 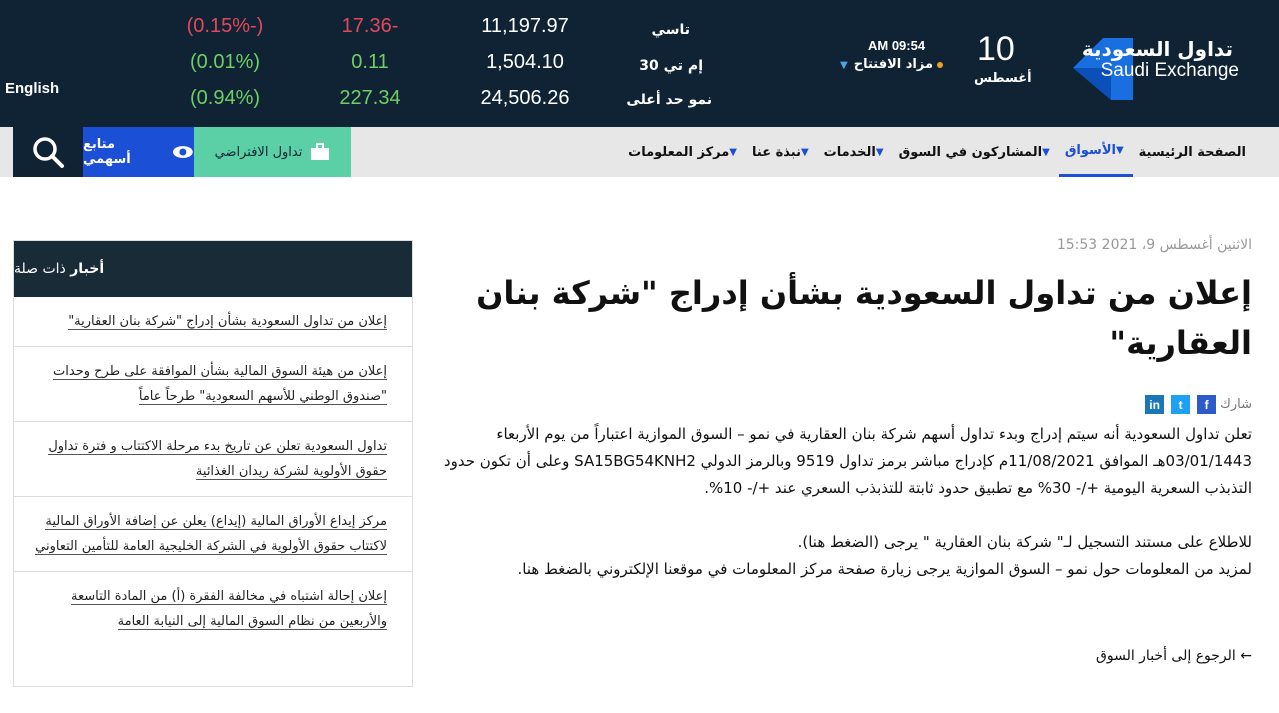 What do you see at coordinates (107, 152) in the screenshot?
I see `watchlist-label: متابع أسهمي` at bounding box center [107, 152].